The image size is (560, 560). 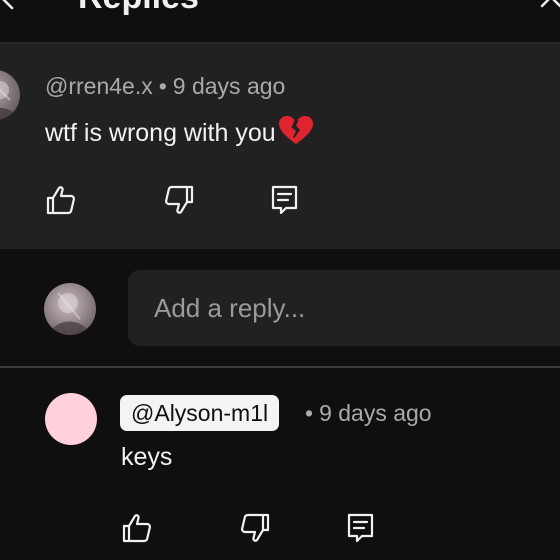 I want to click on reply-text: keys, so click(x=147, y=457).